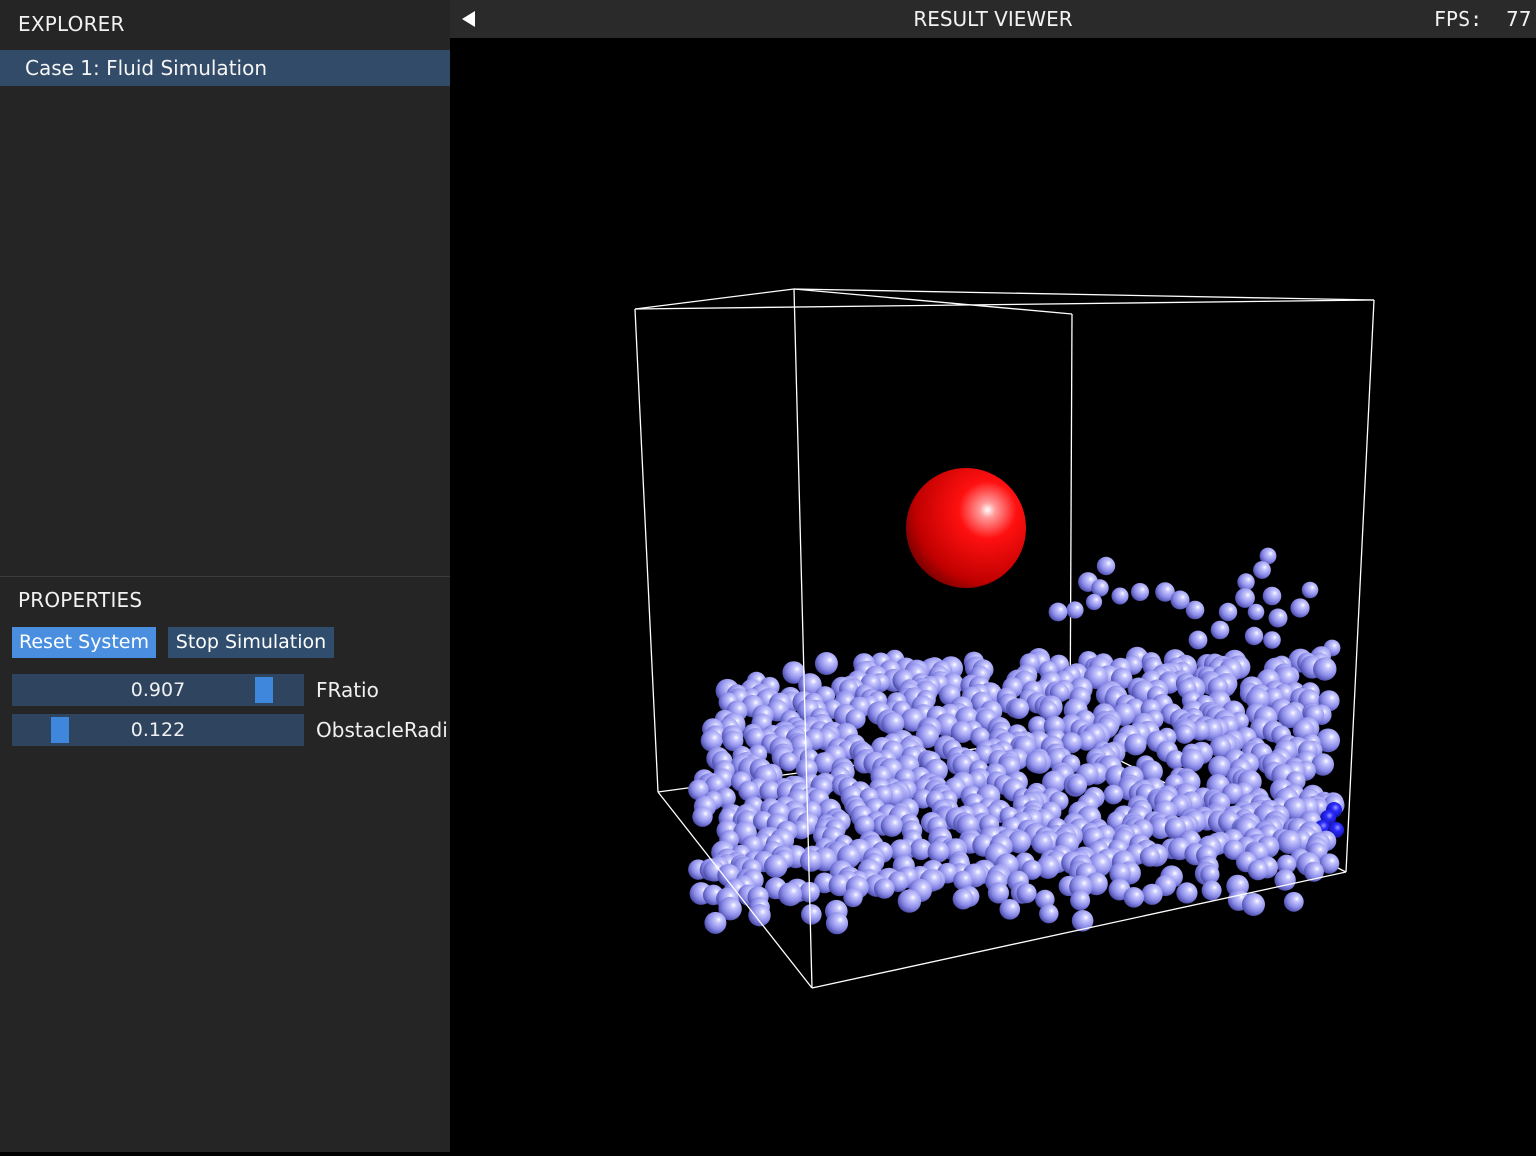  Describe the element at coordinates (382, 730) in the screenshot. I see `obstacle-radius-label: ObstacleRadi` at that location.